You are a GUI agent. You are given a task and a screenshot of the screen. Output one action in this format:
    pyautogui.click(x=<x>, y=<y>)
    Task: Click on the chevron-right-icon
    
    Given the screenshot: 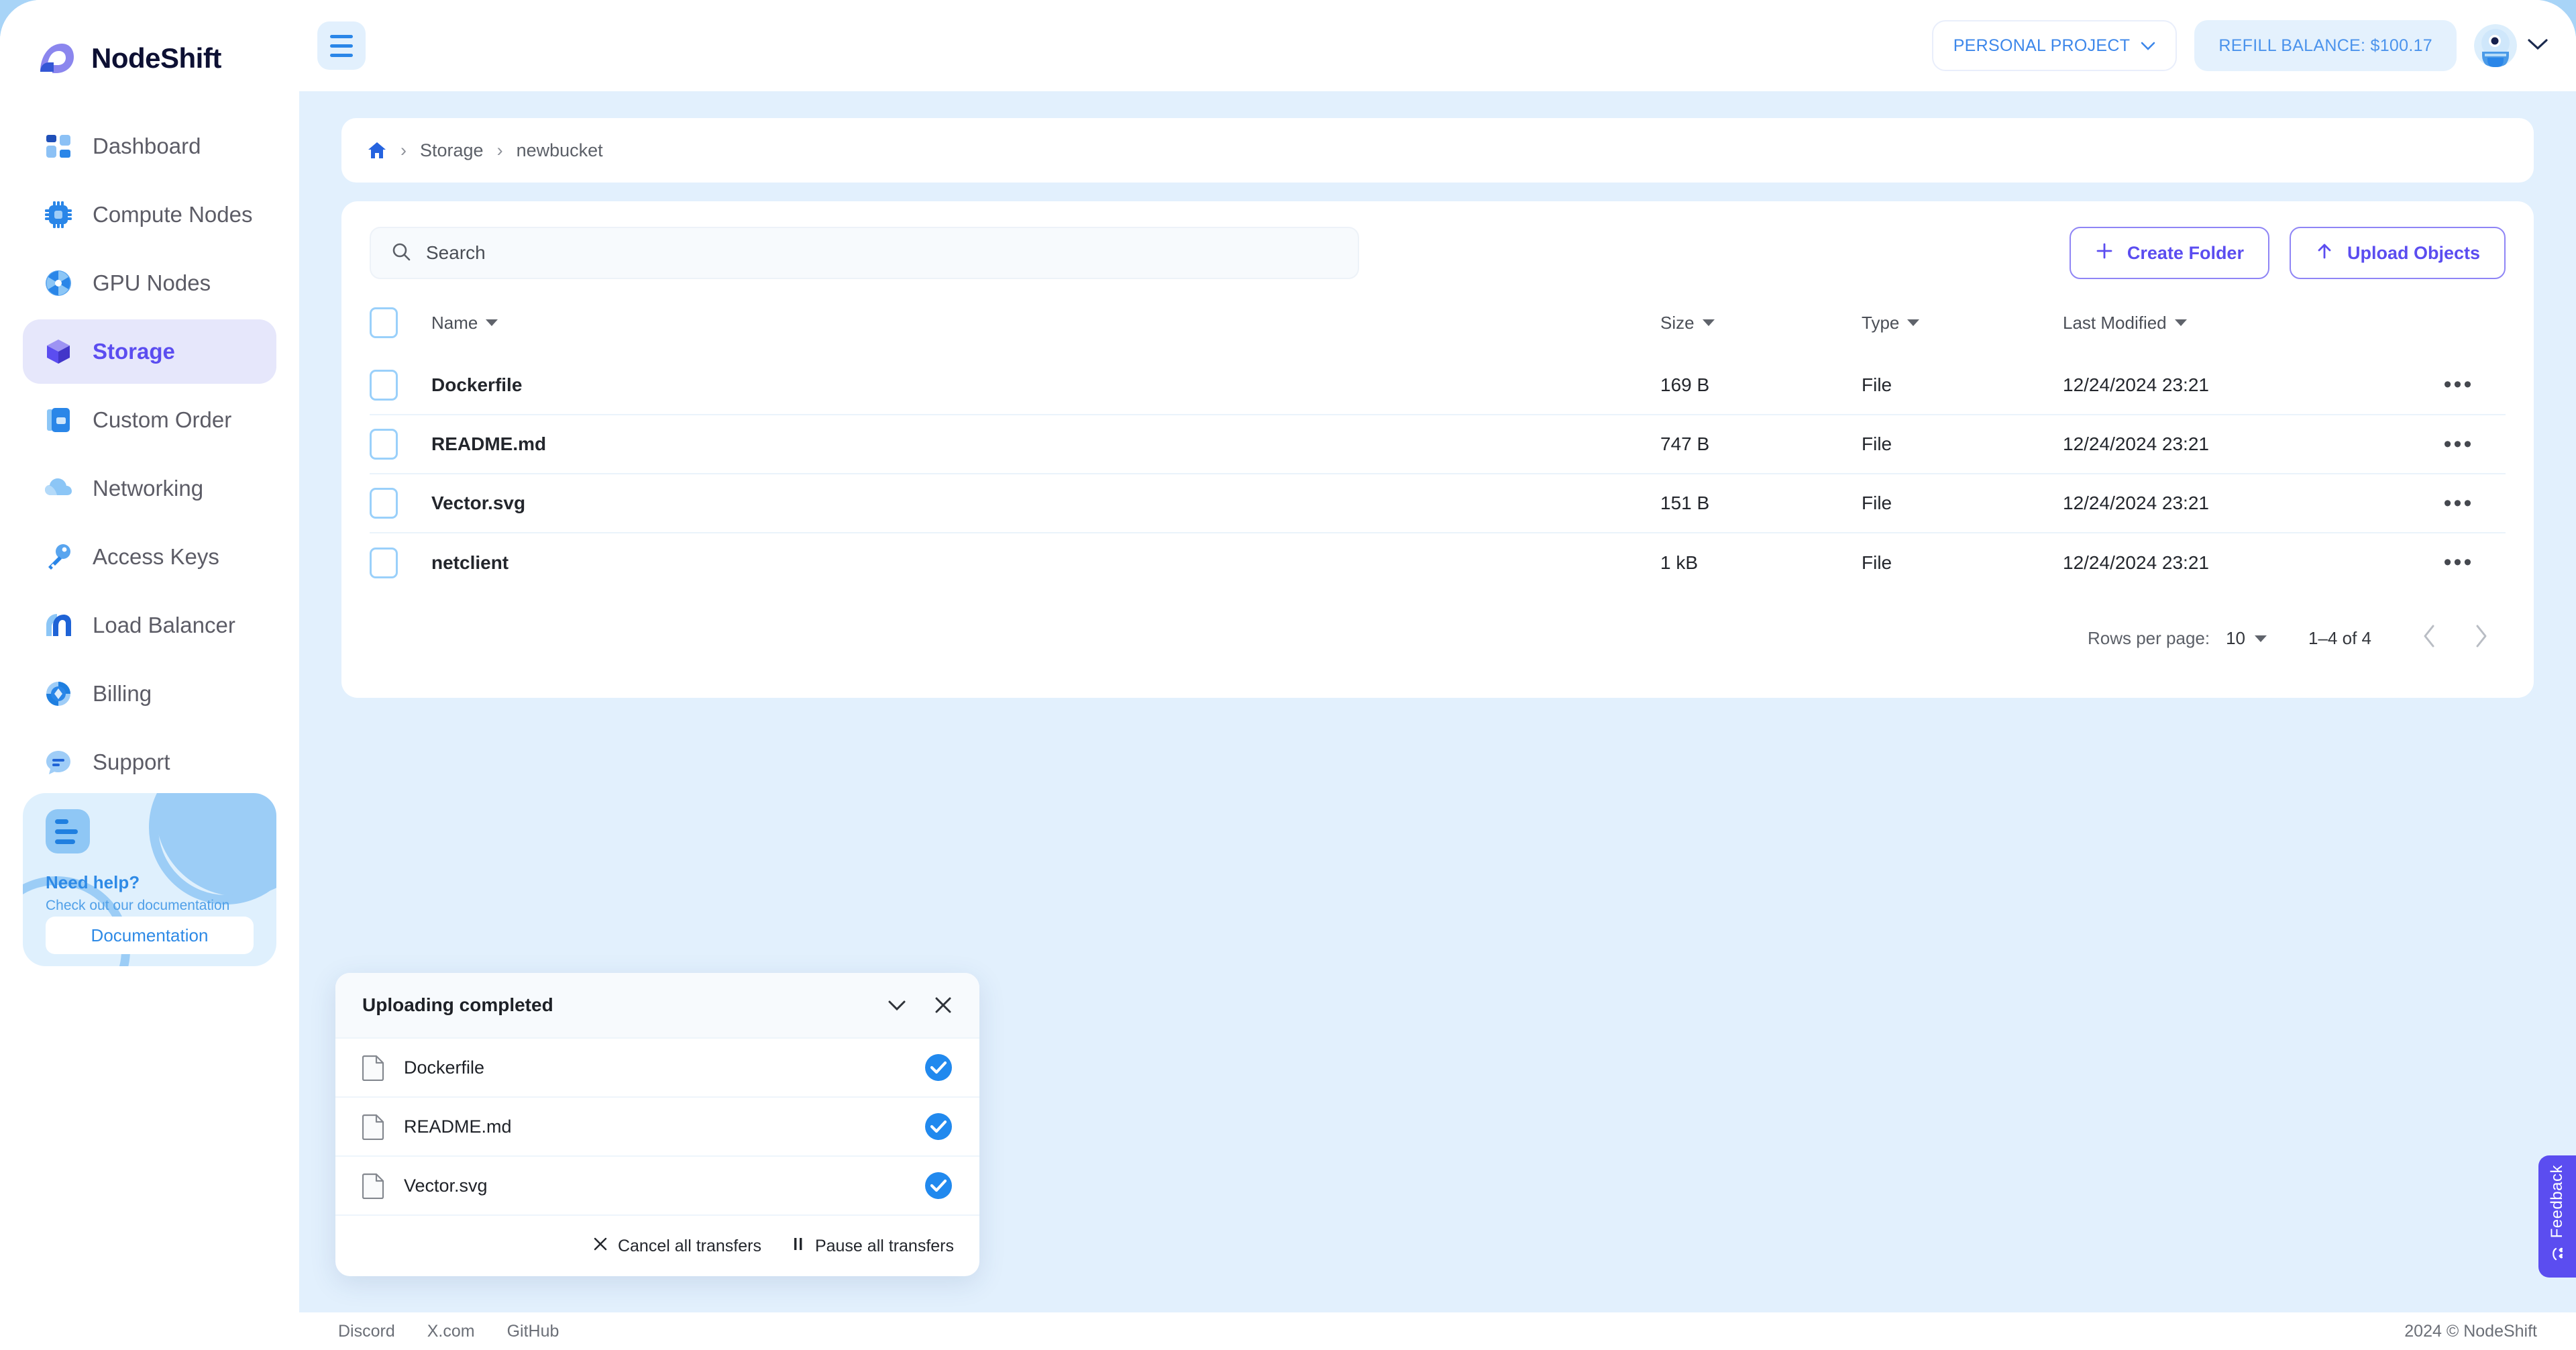 What is the action you would take?
    pyautogui.click(x=2481, y=638)
    